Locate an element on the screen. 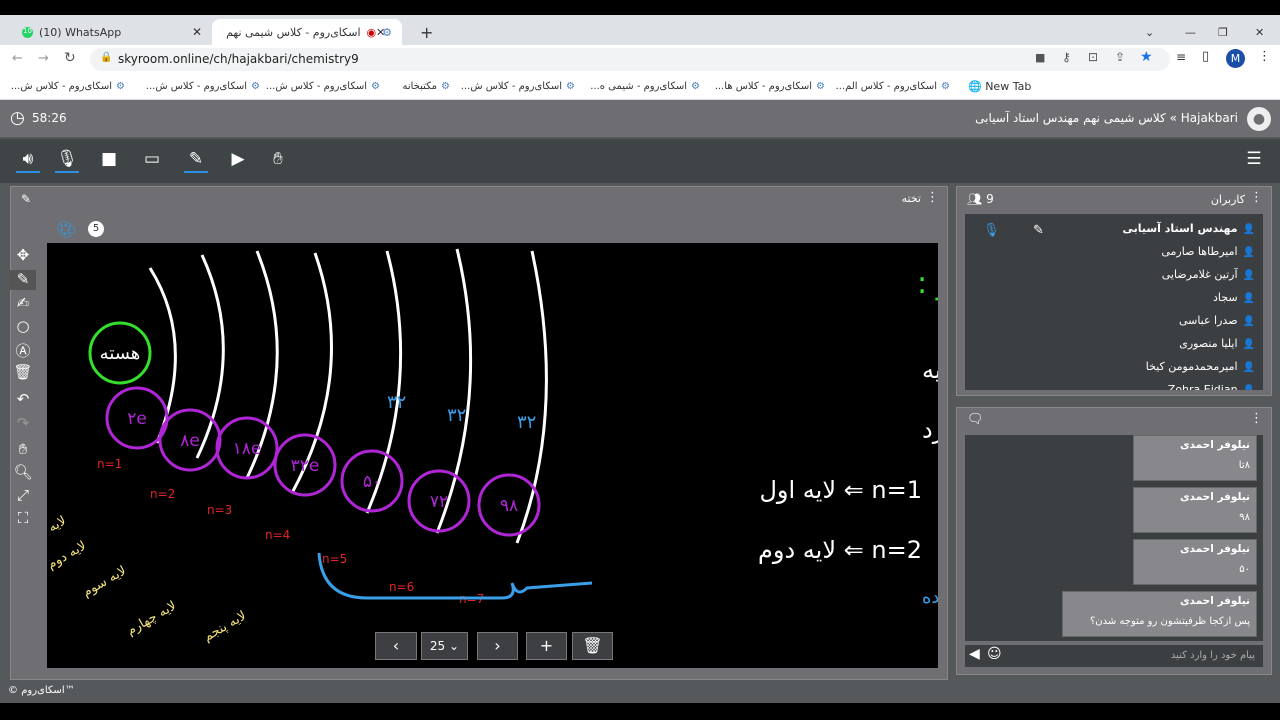 This screenshot has width=1280, height=720. fullscreen-icon: ⛶ is located at coordinates (23, 519).